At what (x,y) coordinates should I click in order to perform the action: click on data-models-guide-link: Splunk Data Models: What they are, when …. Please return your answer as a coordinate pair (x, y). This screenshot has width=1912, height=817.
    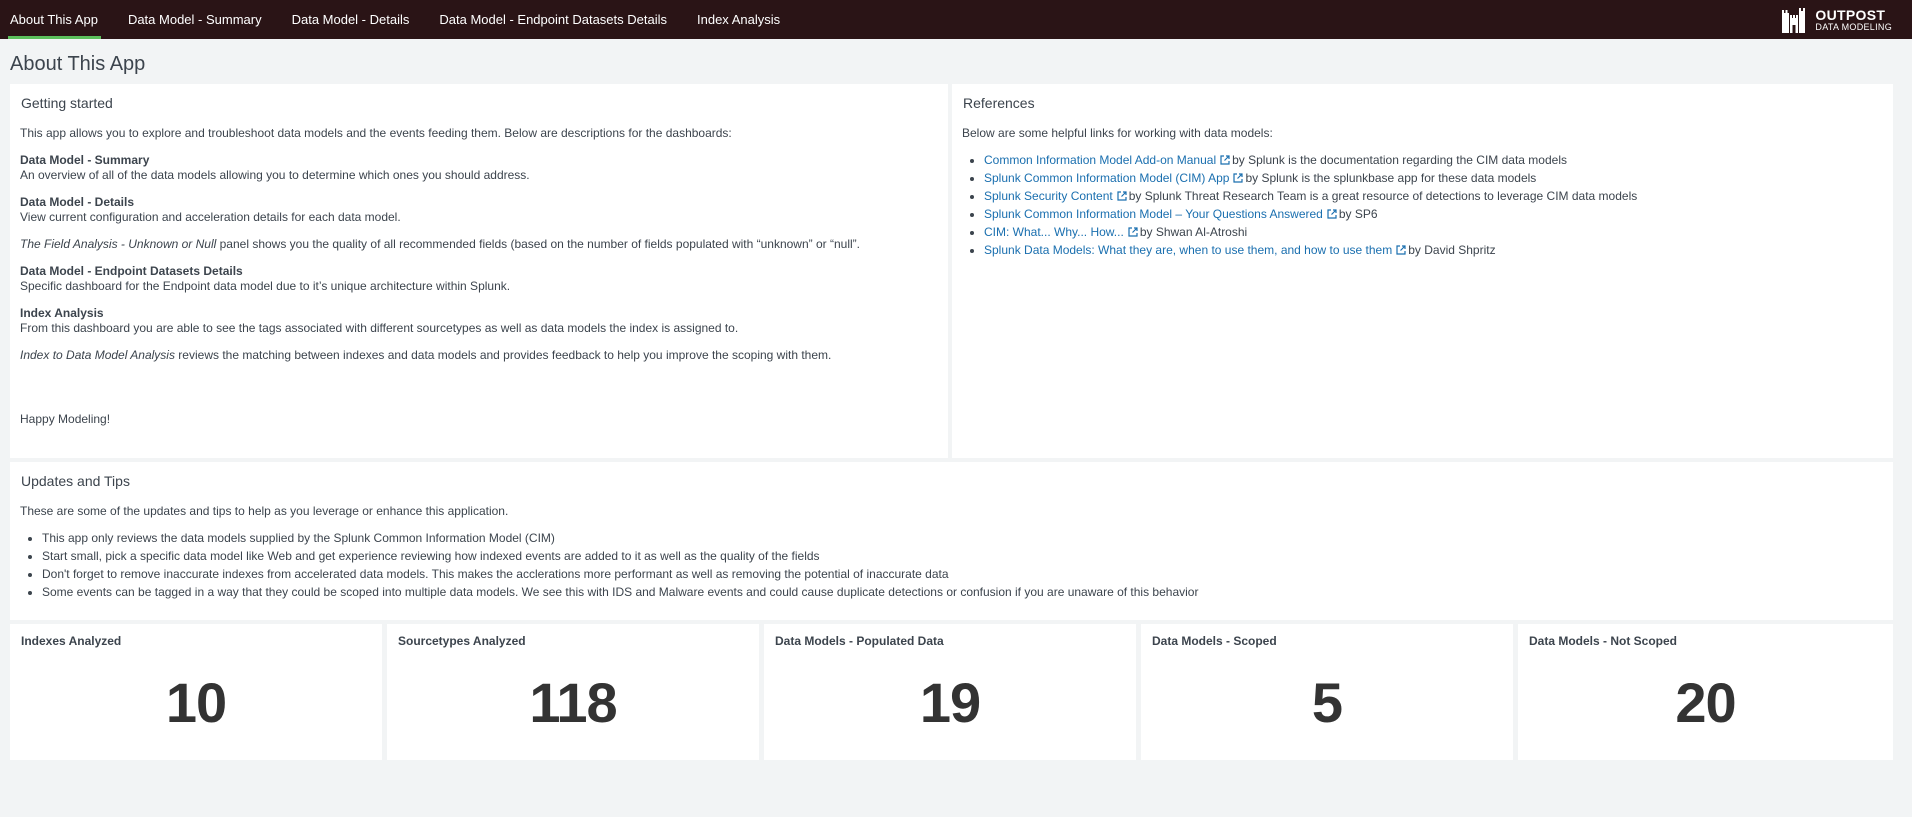
    Looking at the image, I should click on (1188, 250).